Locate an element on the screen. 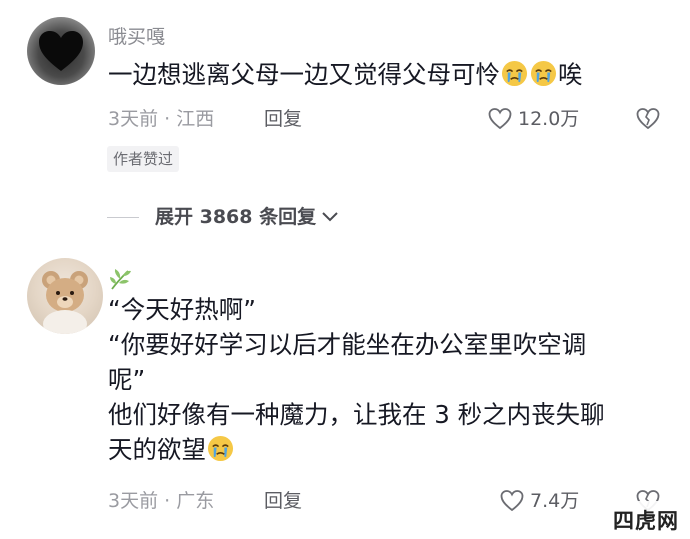 This screenshot has width=690, height=539. divider-line is located at coordinates (123, 217).